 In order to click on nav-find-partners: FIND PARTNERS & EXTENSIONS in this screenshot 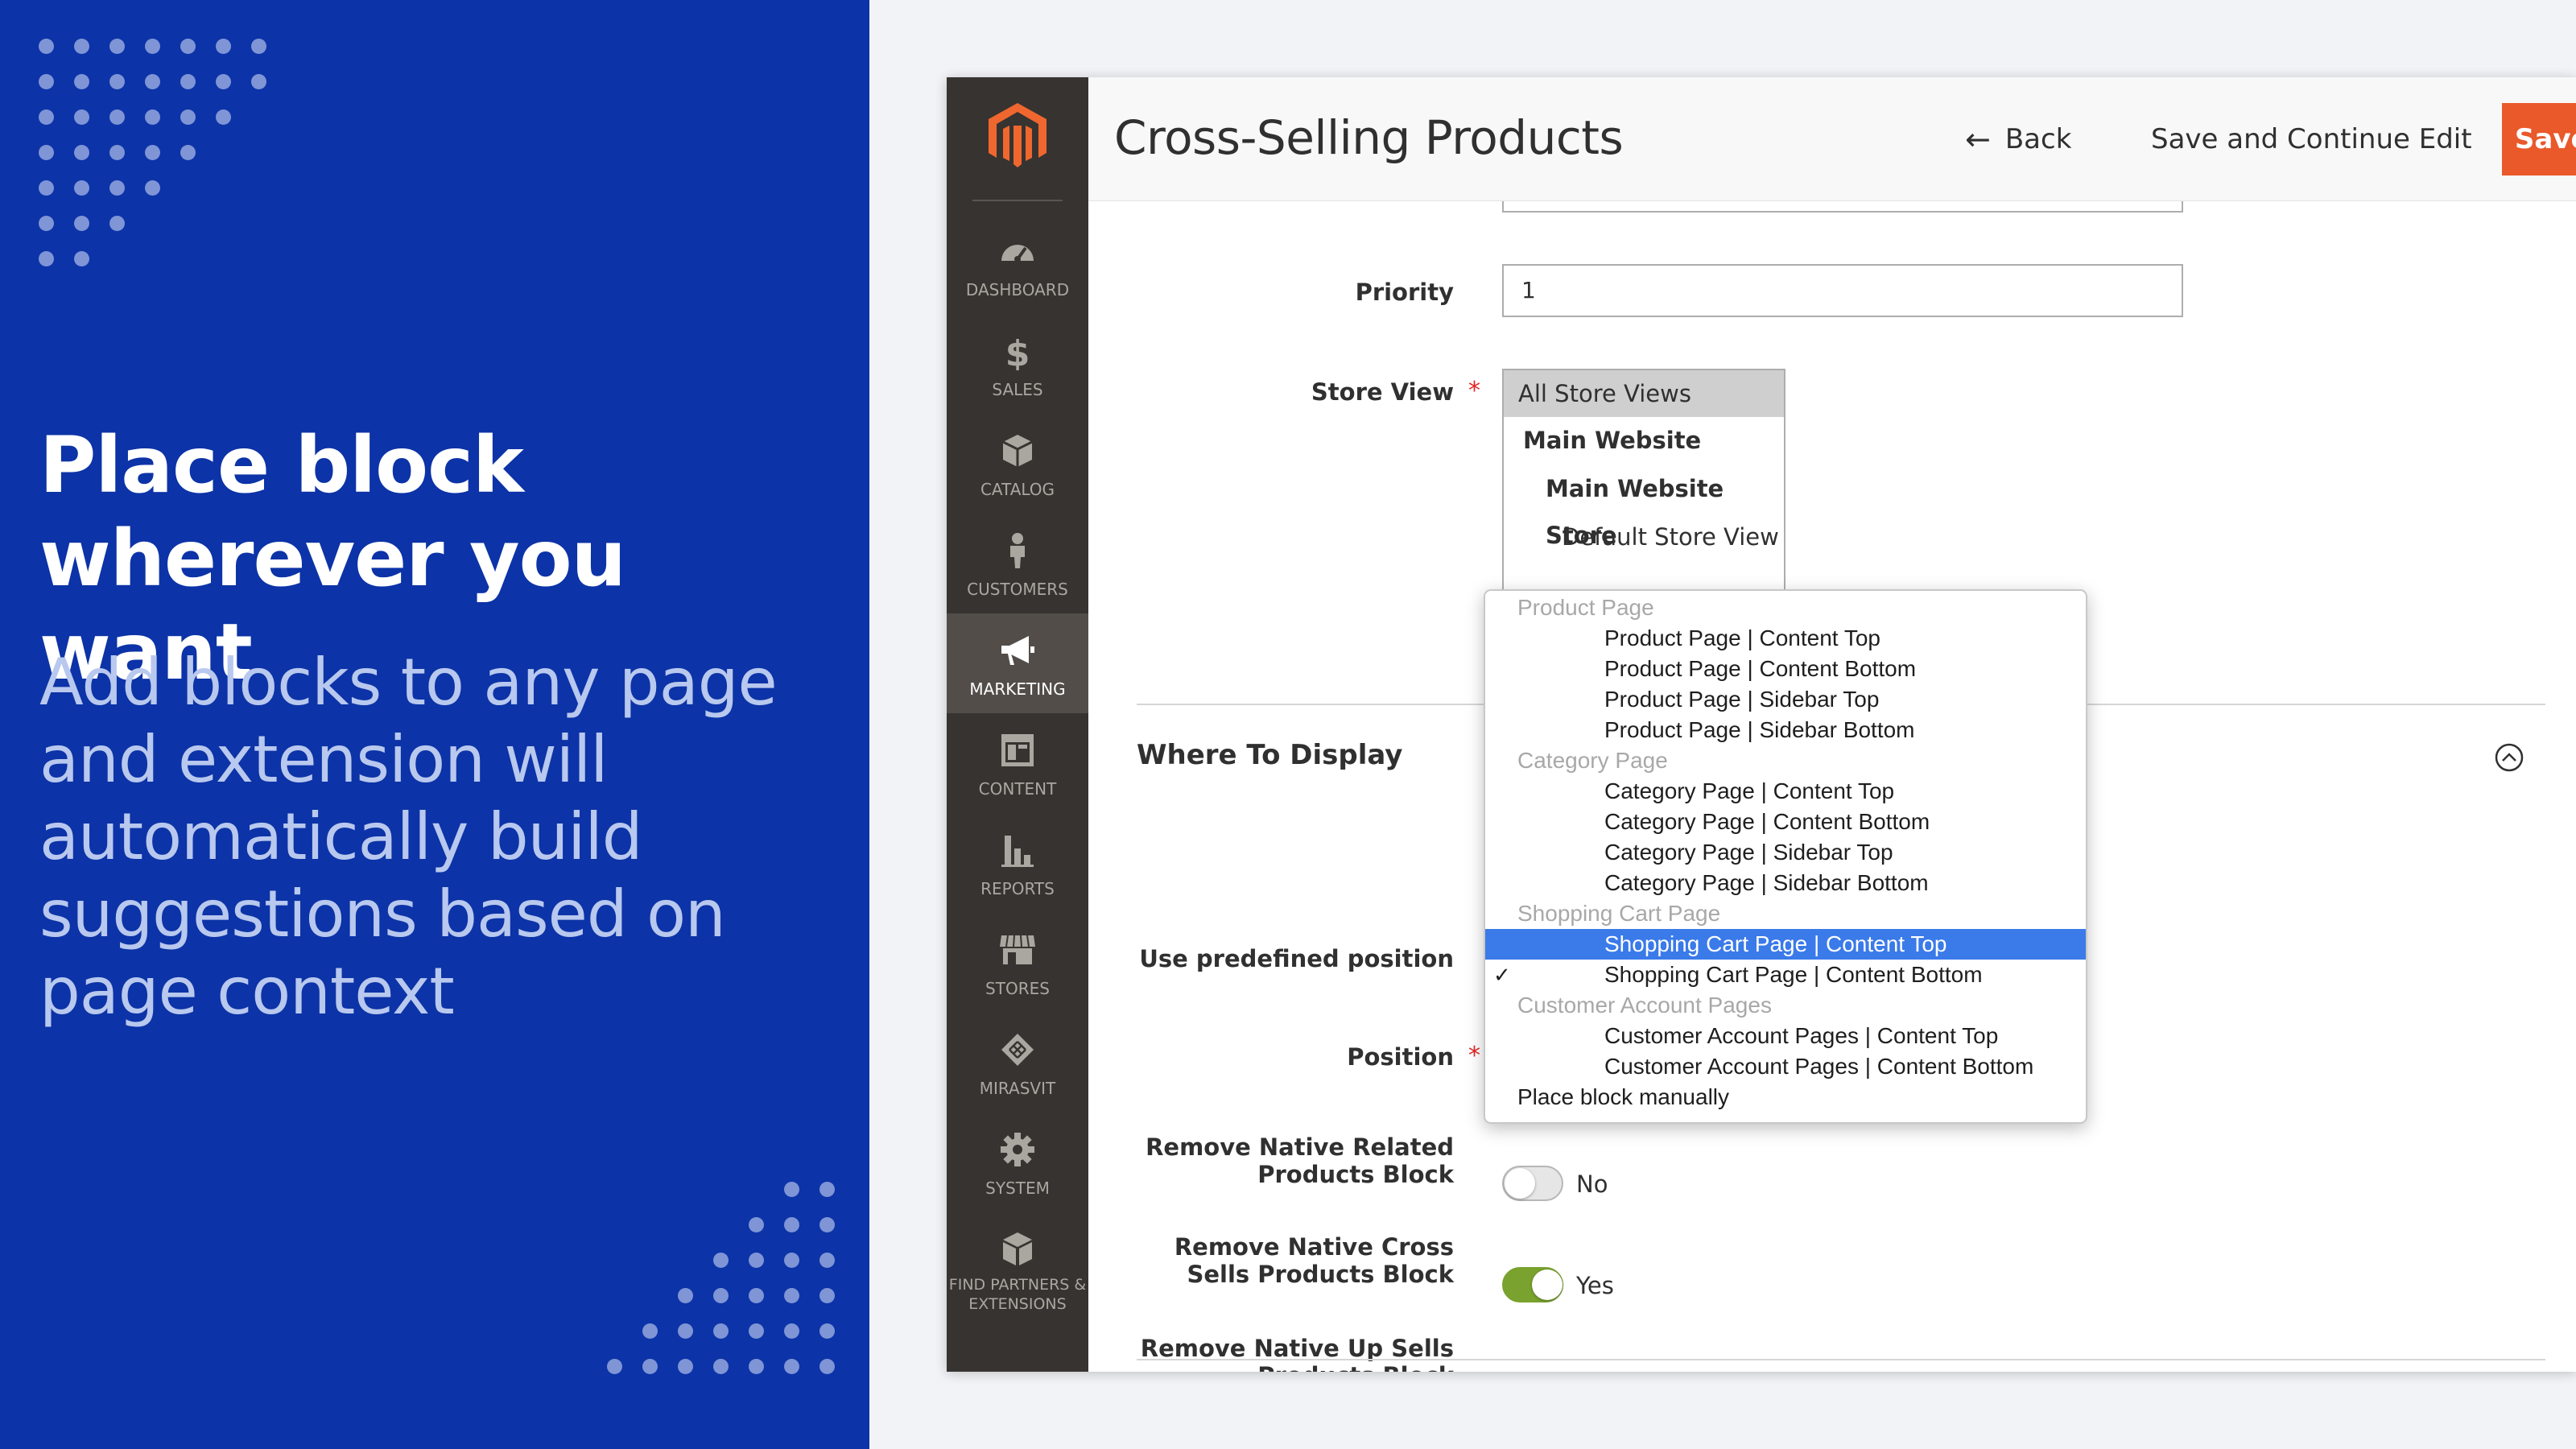, I will do `click(1017, 1262)`.